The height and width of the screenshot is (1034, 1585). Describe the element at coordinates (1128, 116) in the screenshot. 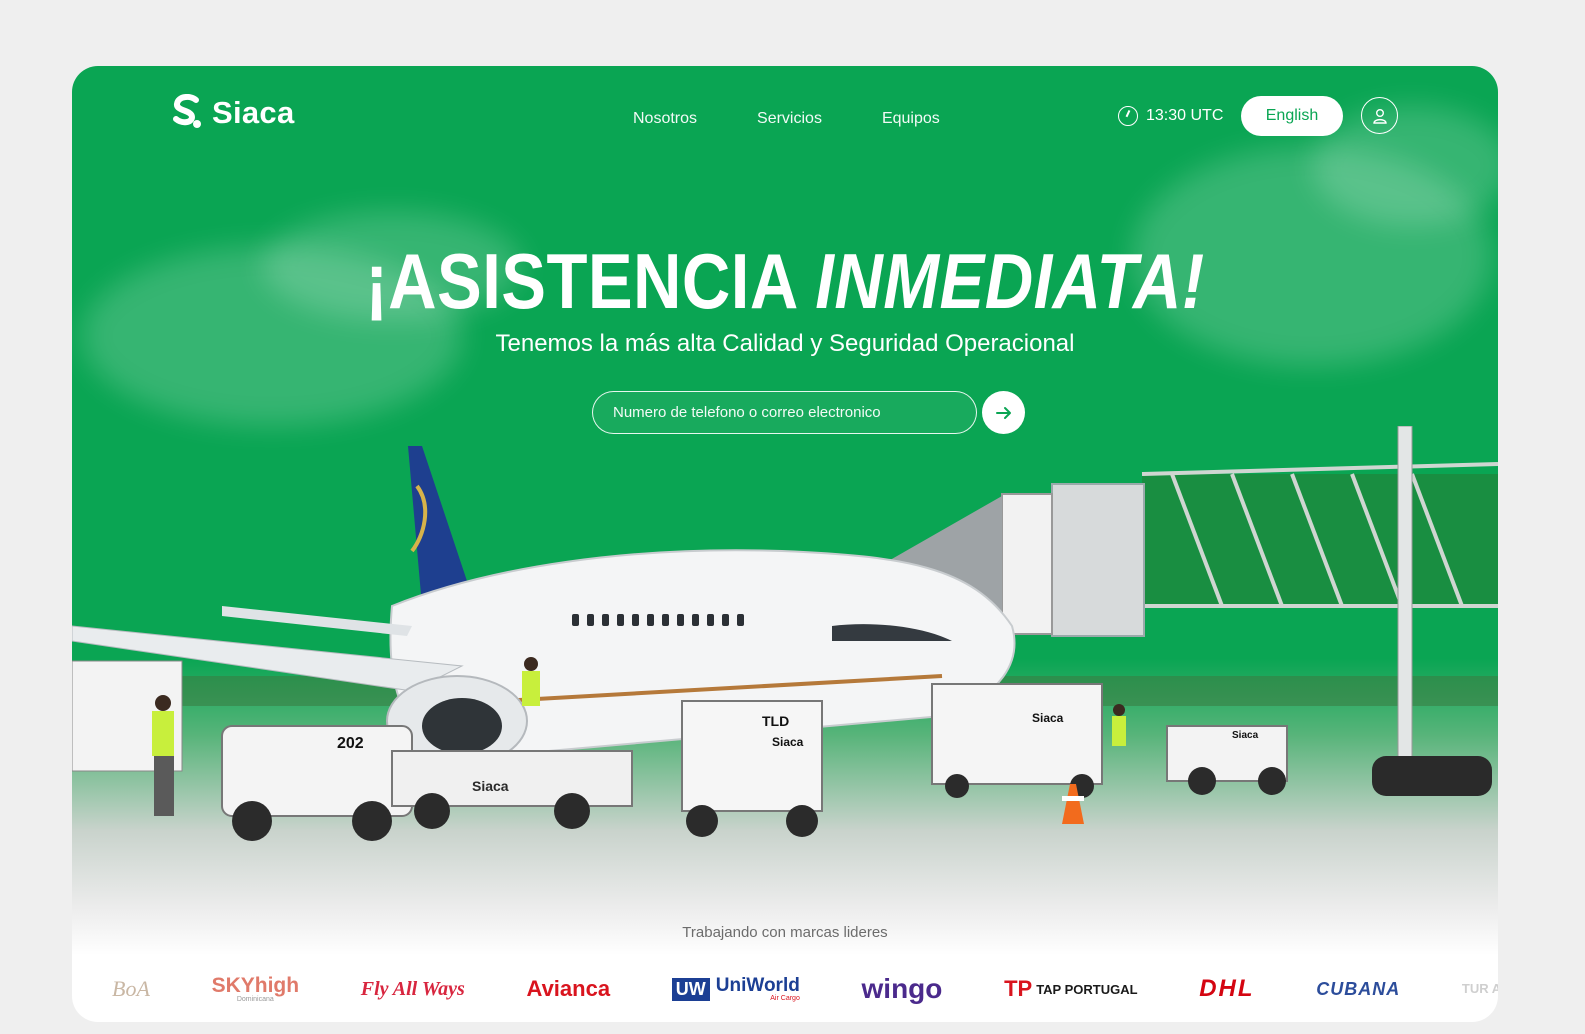

I see `clock-icon` at that location.